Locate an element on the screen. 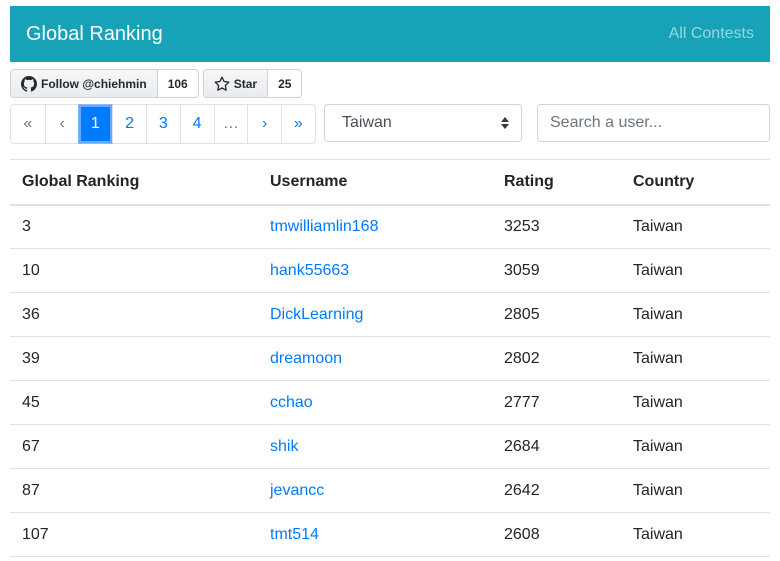 The width and height of the screenshot is (780, 561). table-row: 107 tmt514 2608 Taiwan is located at coordinates (390, 534).